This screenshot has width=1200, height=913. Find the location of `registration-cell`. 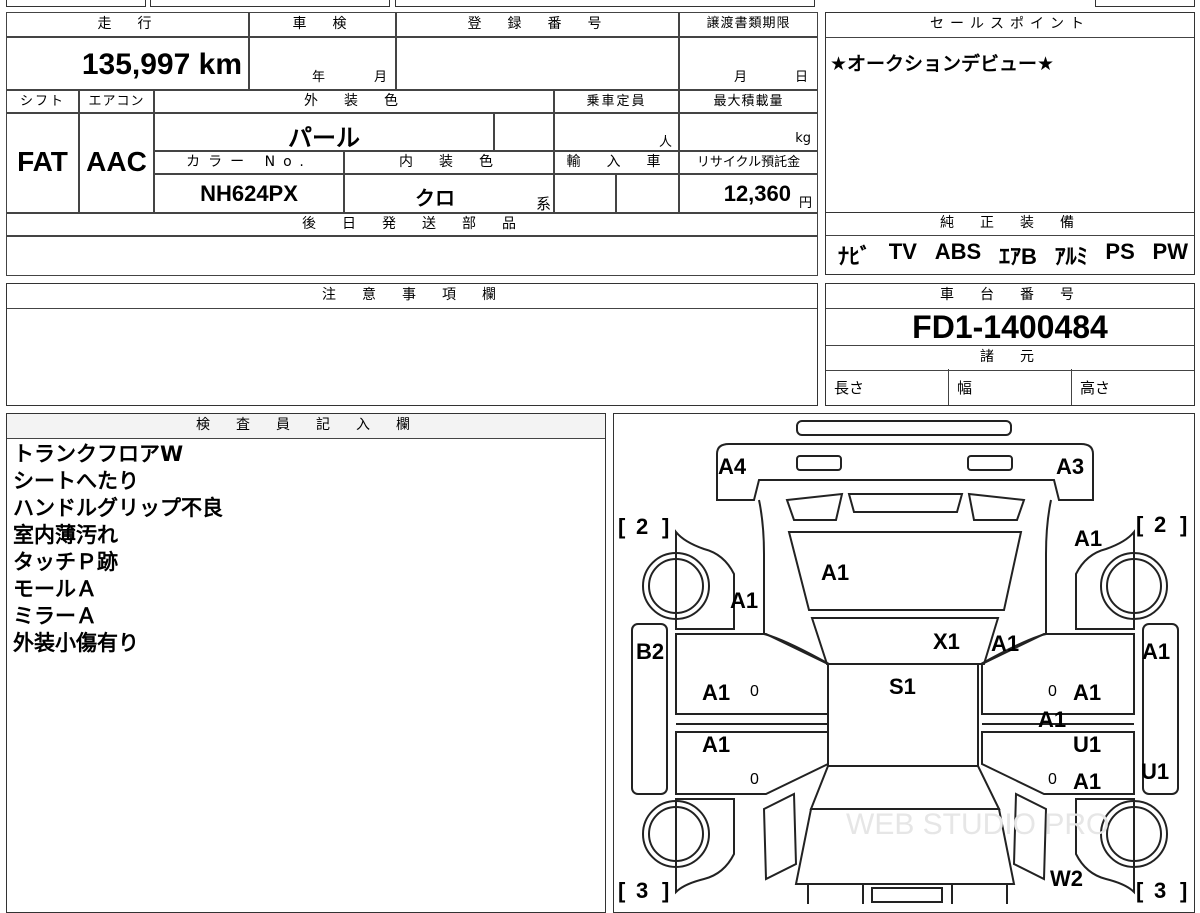

registration-cell is located at coordinates (537, 63).